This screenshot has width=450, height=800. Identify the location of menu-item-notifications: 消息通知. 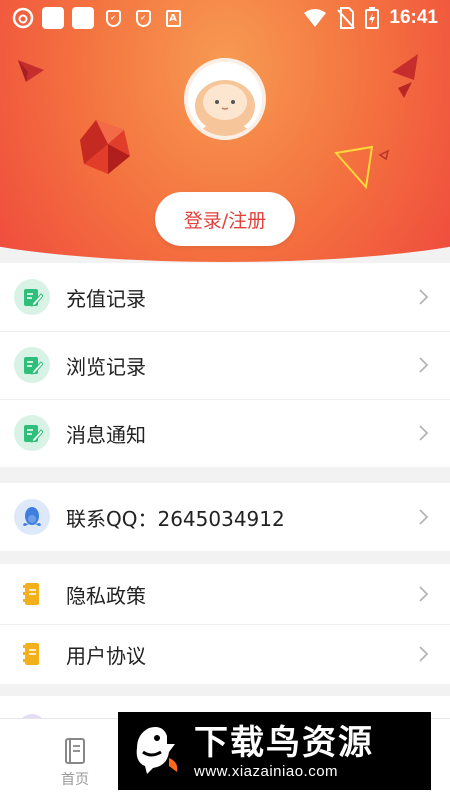
(225, 433).